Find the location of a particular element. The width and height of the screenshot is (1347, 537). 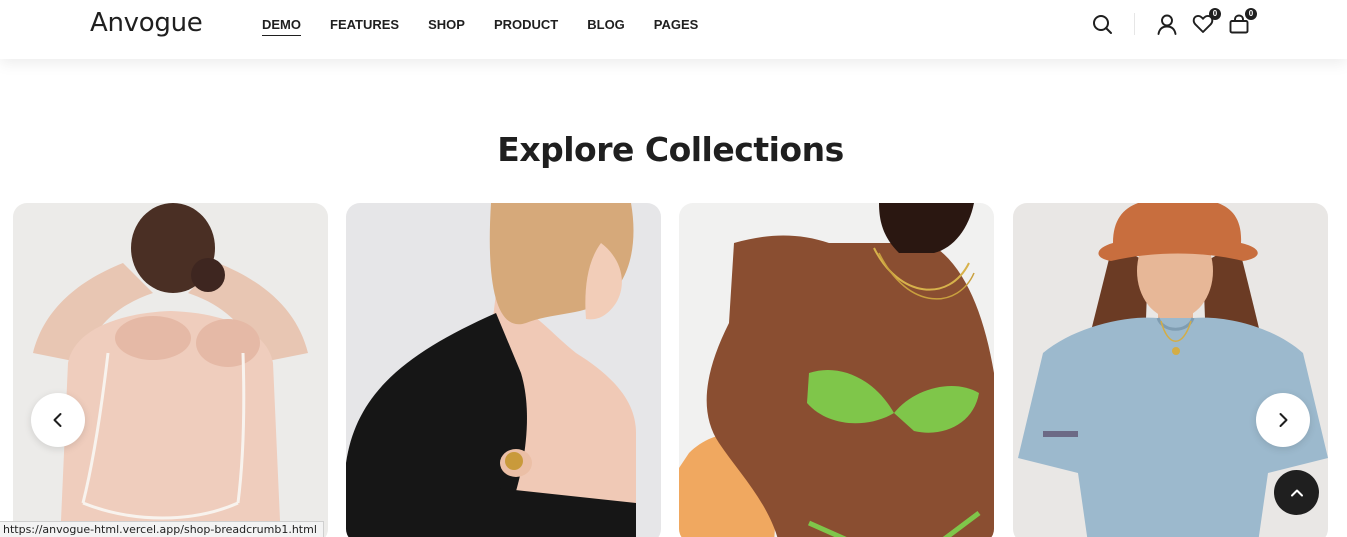

chevron-up-icon is located at coordinates (1296, 492).